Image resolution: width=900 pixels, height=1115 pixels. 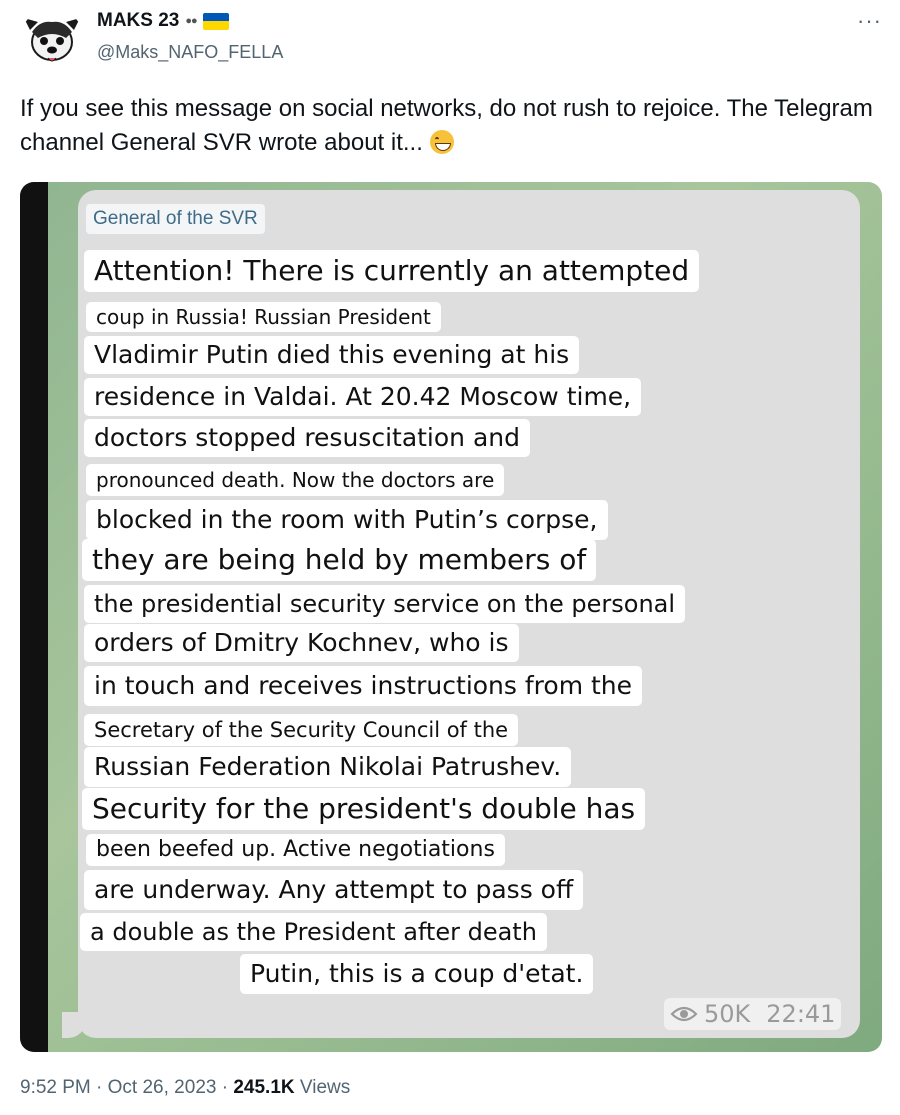 I want to click on message-line: Vladimir Putin died this evening at his, so click(x=332, y=355).